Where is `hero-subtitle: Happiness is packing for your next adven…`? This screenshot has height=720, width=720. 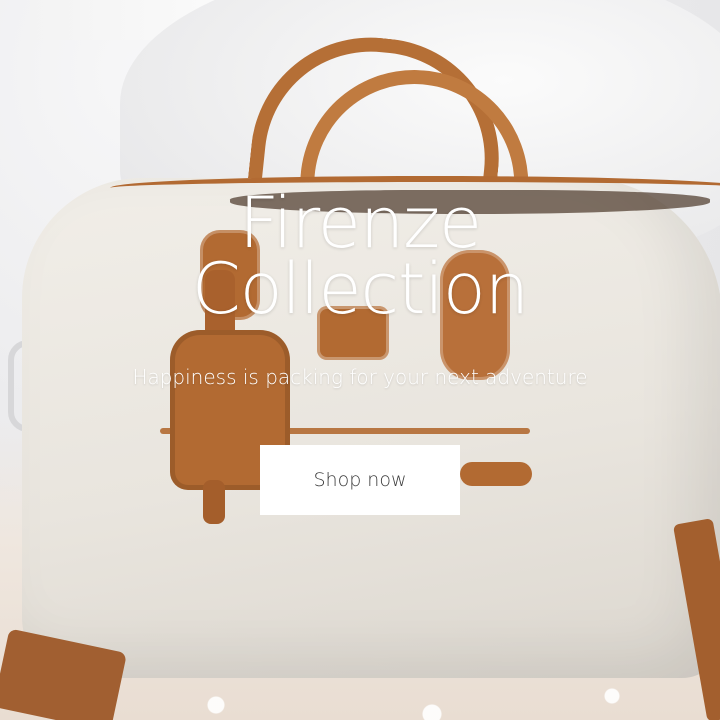
hero-subtitle: Happiness is packing for your next adven… is located at coordinates (360, 377).